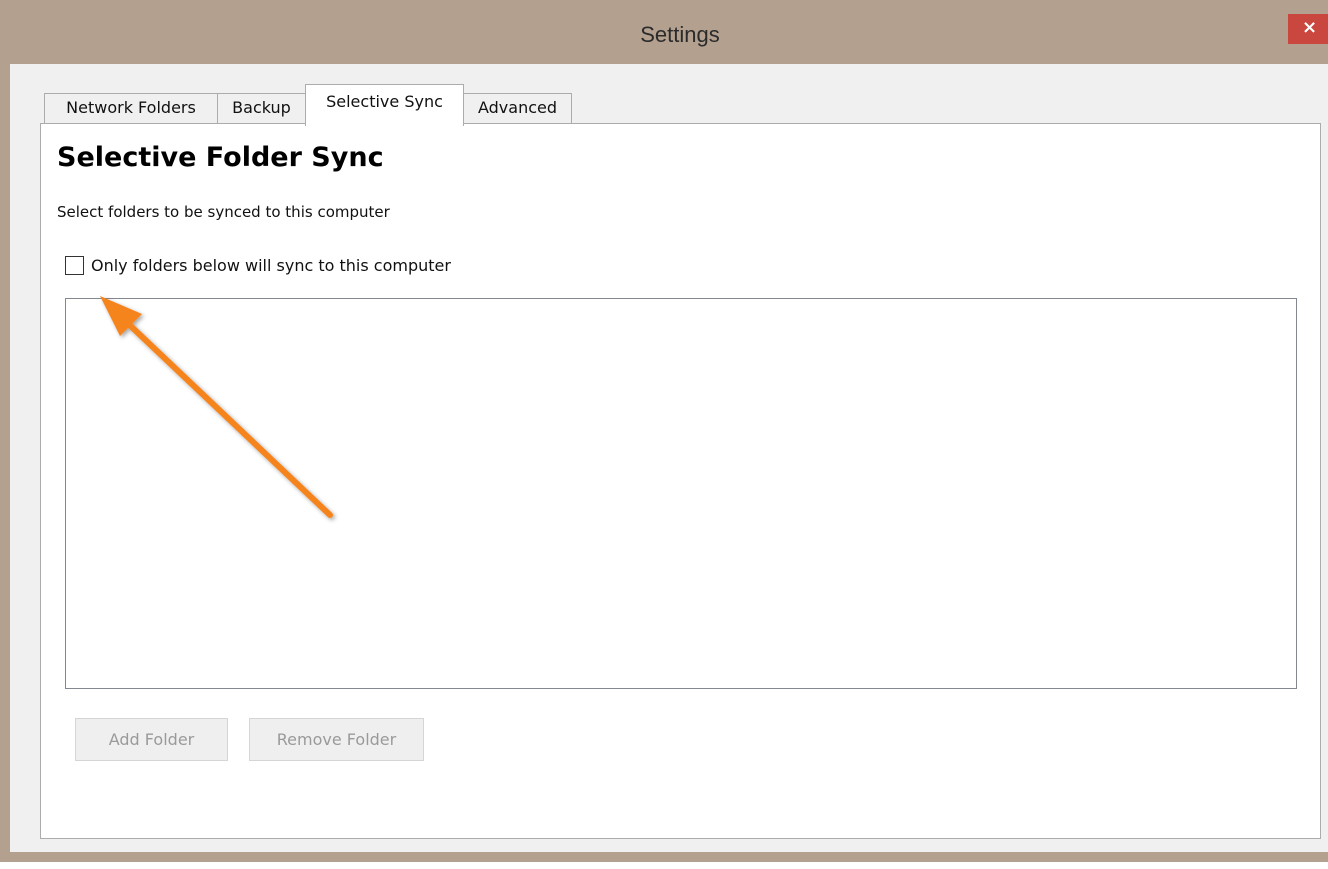 The height and width of the screenshot is (869, 1328). I want to click on add-folder-button: Add Folder, so click(151, 739).